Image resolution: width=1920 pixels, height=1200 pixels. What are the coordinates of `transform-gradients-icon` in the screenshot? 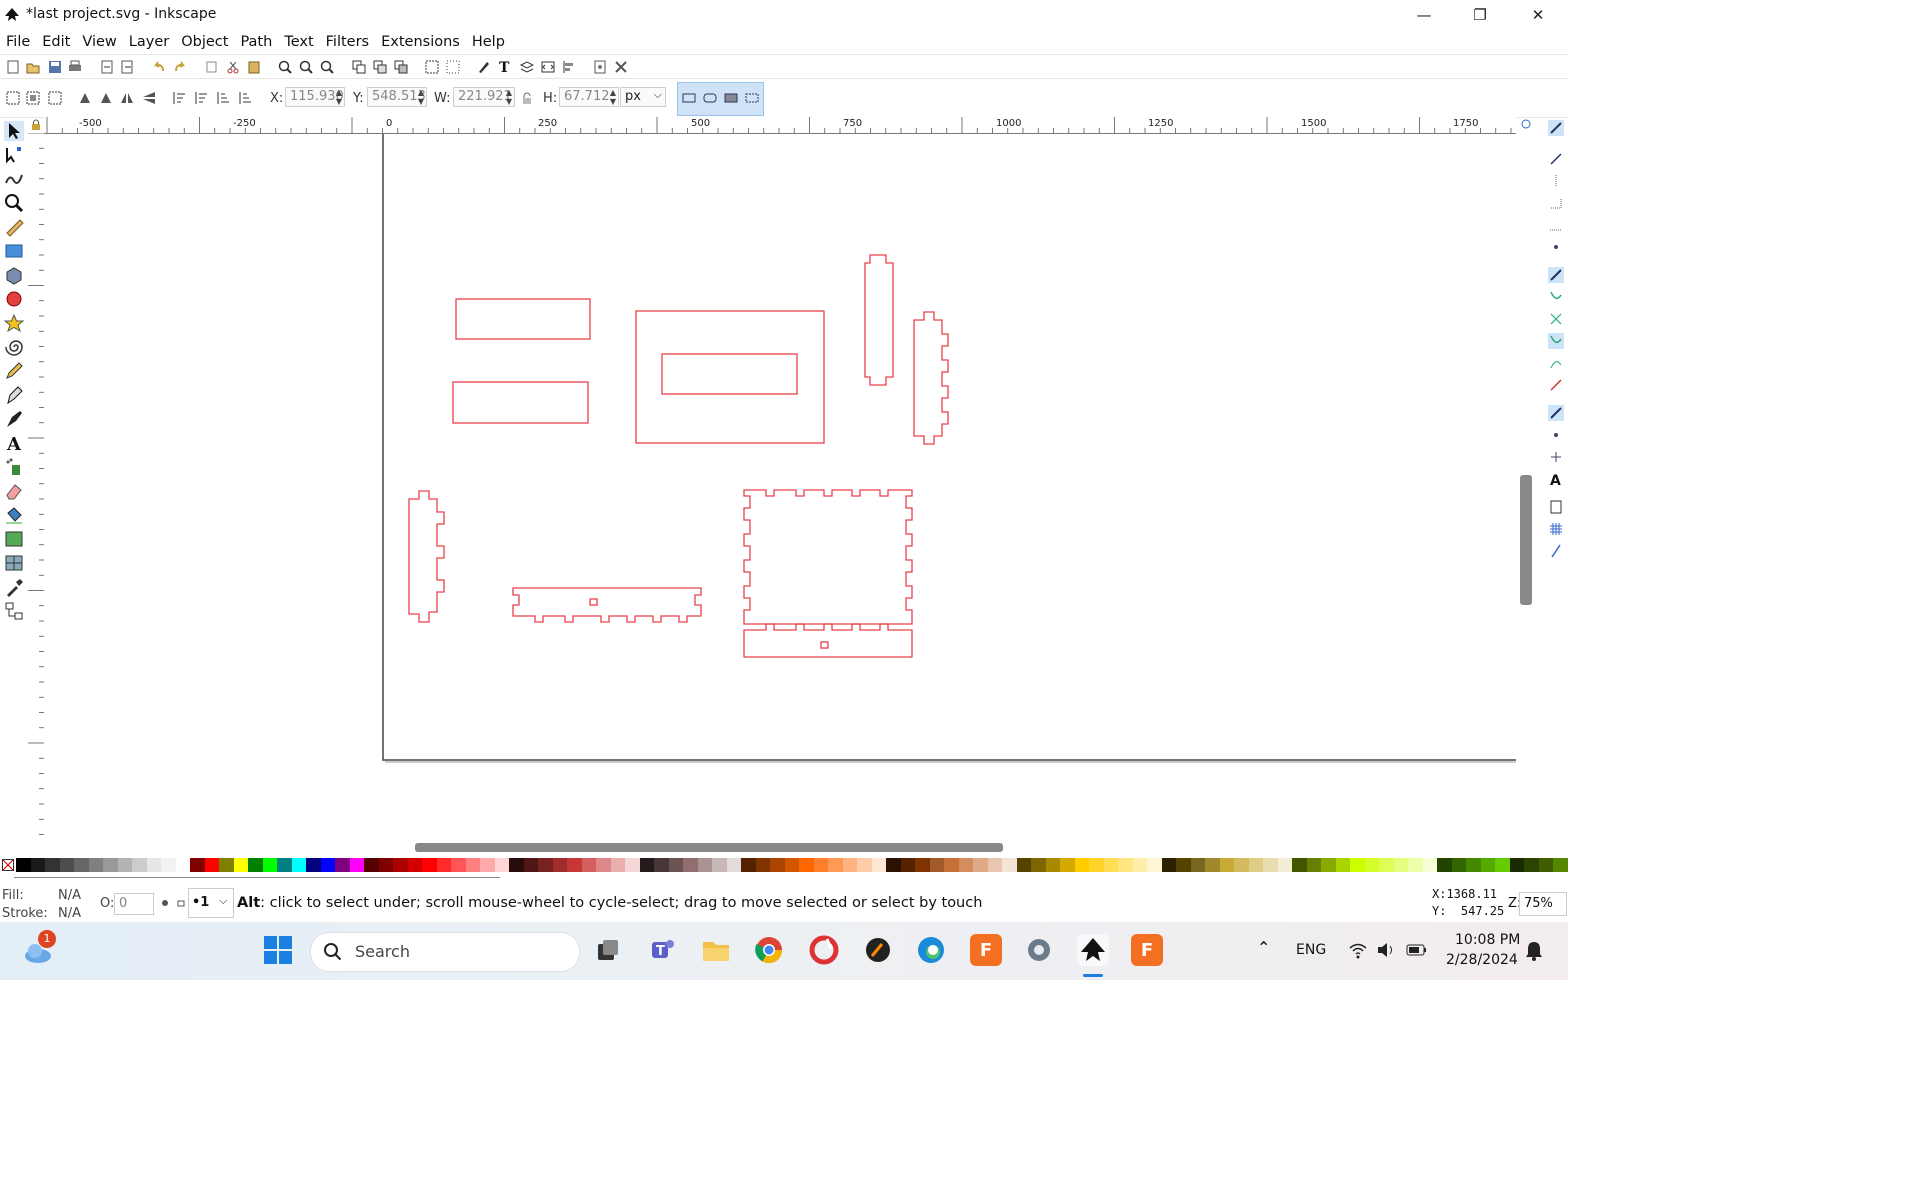 It's located at (731, 98).